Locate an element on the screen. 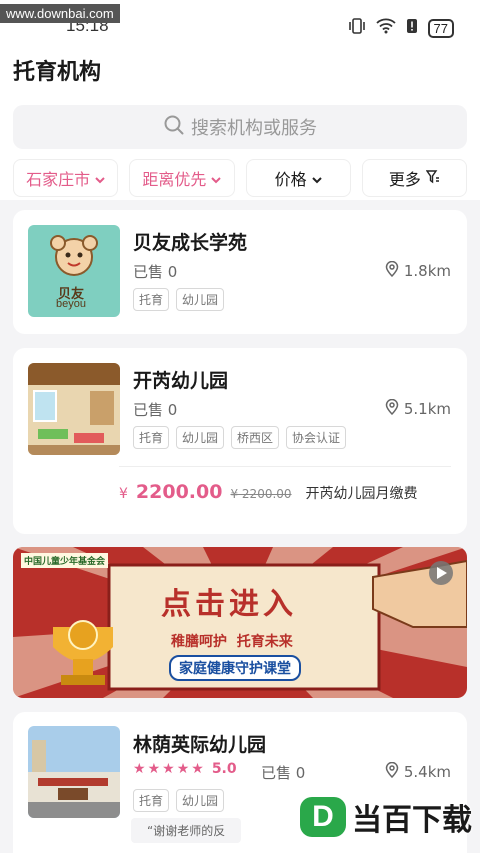  filter-more: 更多 is located at coordinates (414, 178).